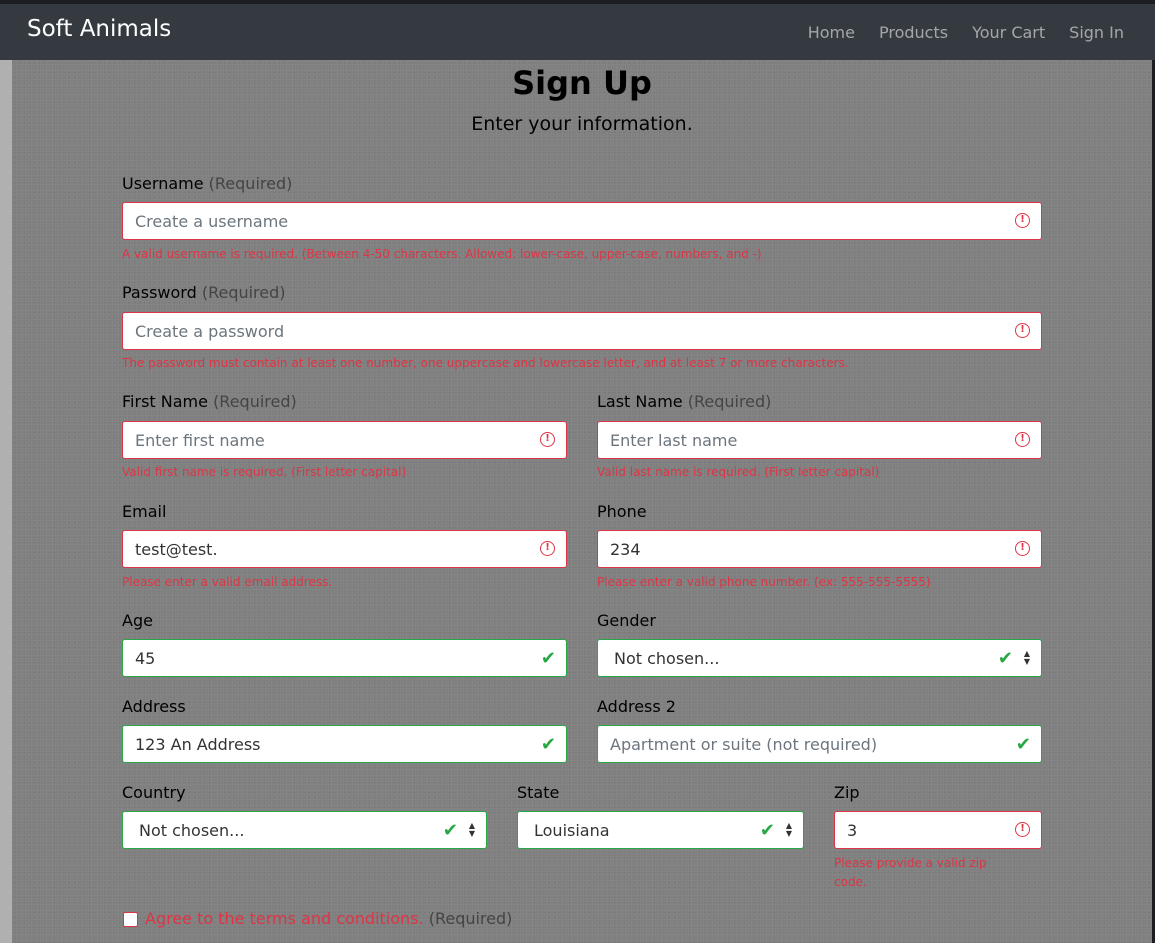 The width and height of the screenshot is (1155, 943). Describe the element at coordinates (852, 830) in the screenshot. I see `zip-value: 3` at that location.